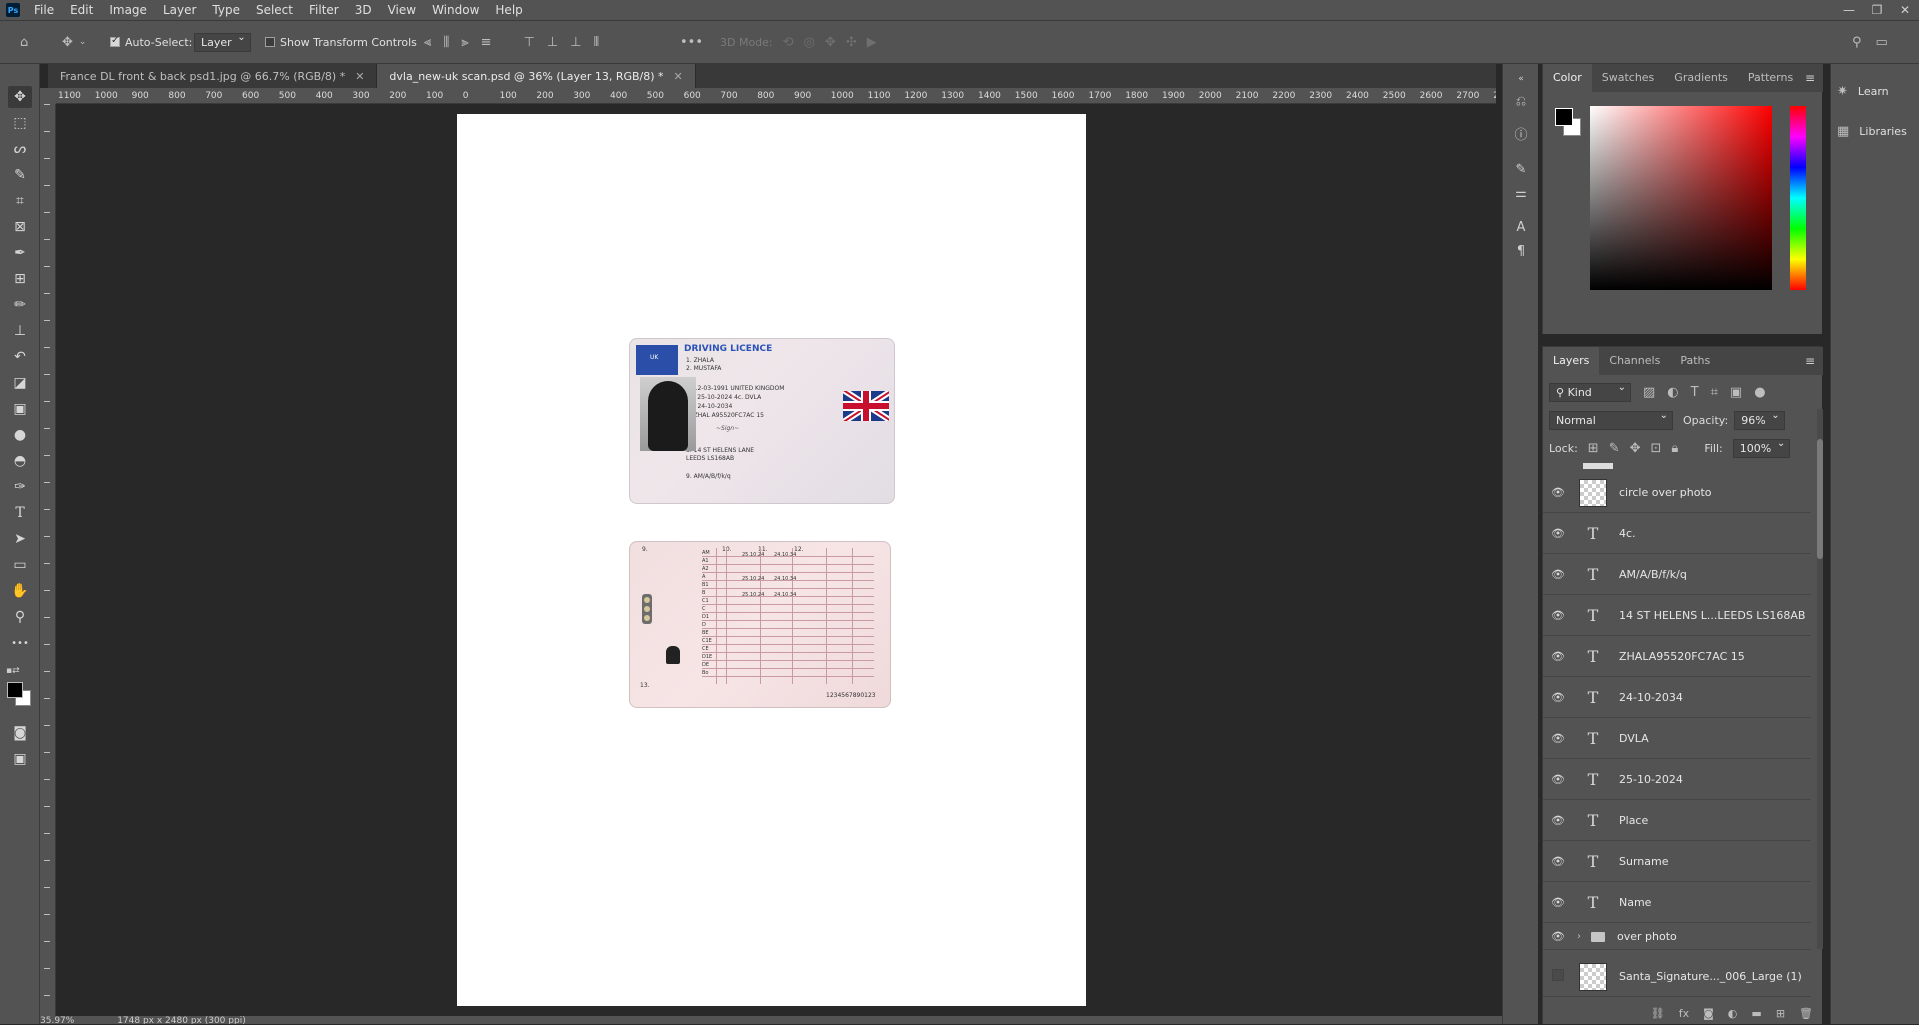  Describe the element at coordinates (1756, 1016) in the screenshot. I see `new-group-icon: ▬` at that location.